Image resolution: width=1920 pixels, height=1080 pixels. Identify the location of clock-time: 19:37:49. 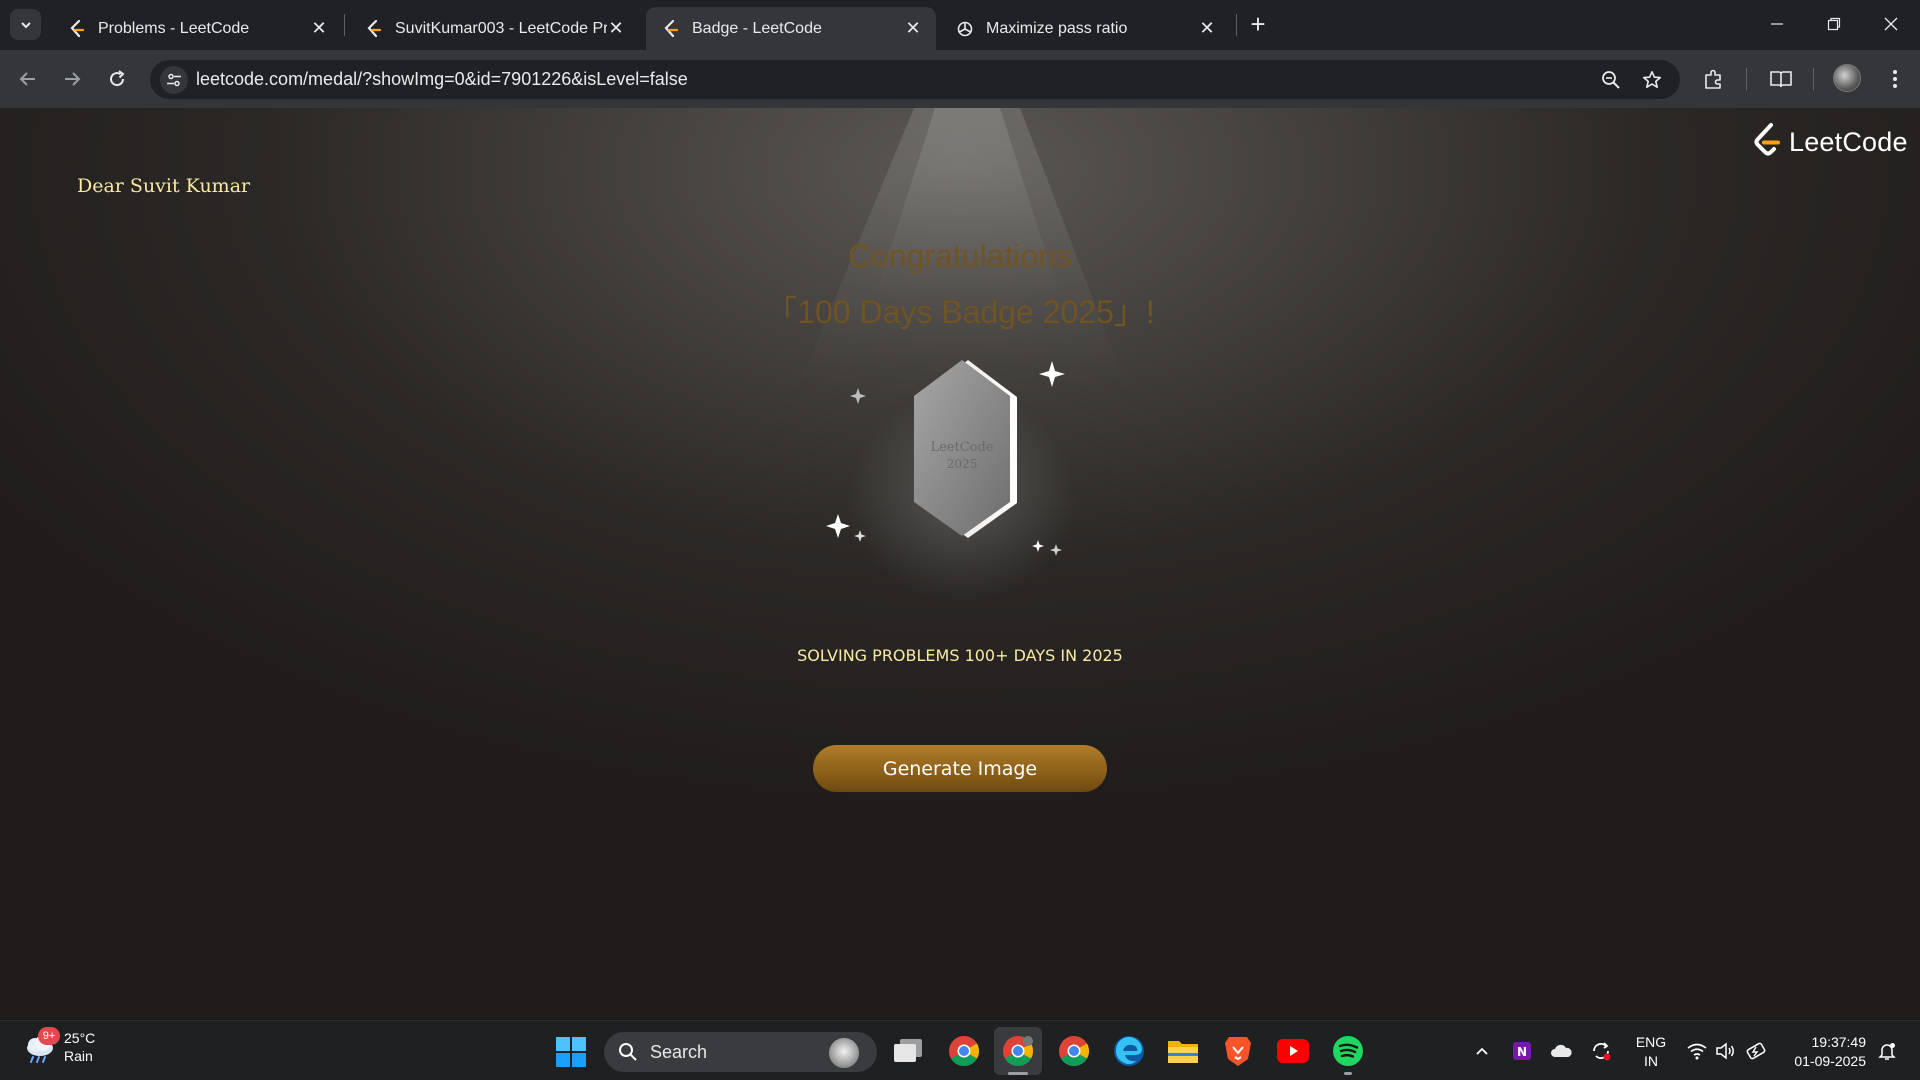
(1839, 1042).